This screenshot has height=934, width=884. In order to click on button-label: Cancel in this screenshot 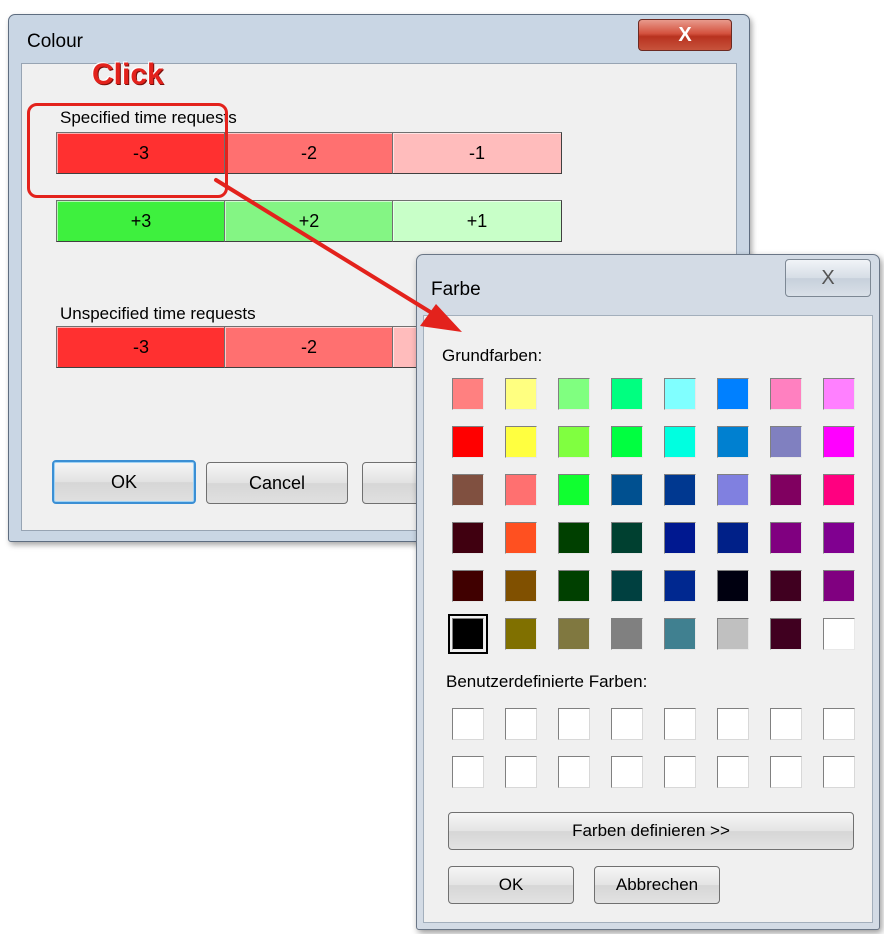, I will do `click(277, 482)`.